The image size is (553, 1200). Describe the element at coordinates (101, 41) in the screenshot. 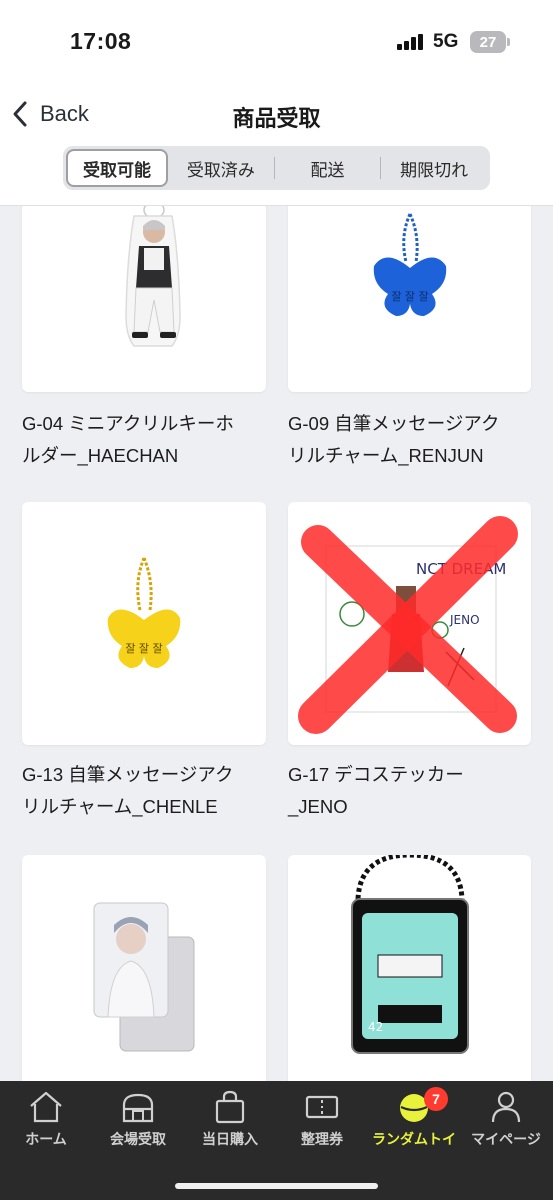

I see `status-time: 17:08` at that location.